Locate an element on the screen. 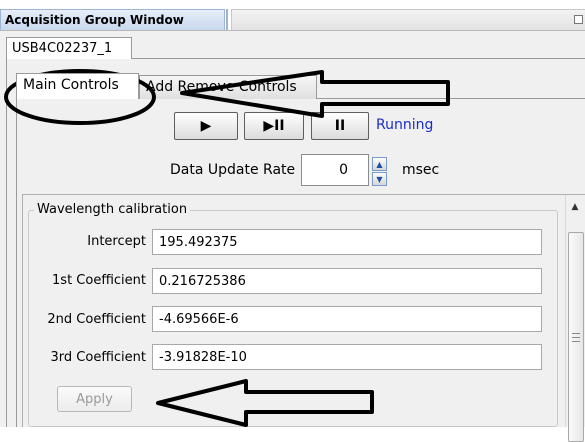 The height and width of the screenshot is (442, 585). annotation-arrow-bottom-icon is located at coordinates (265, 403).